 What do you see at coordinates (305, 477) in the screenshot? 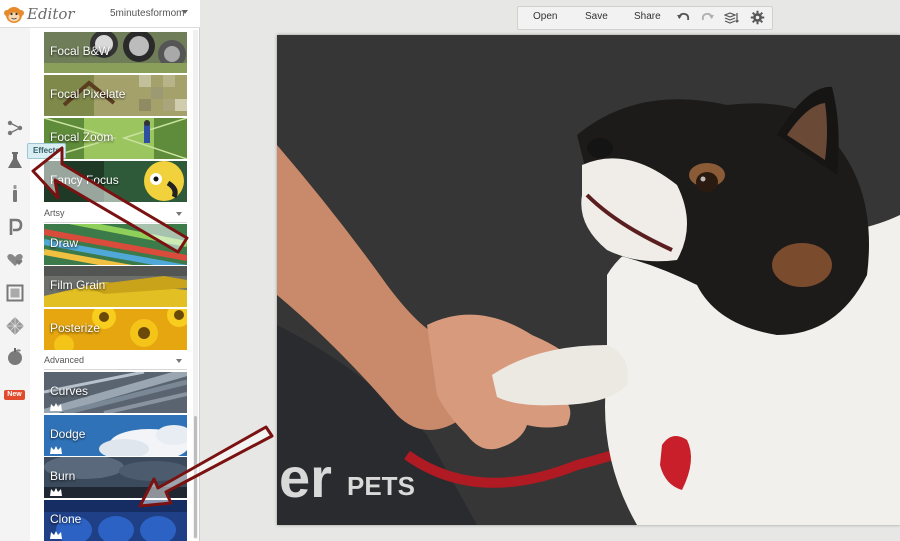
I see `shirt-text: er` at bounding box center [305, 477].